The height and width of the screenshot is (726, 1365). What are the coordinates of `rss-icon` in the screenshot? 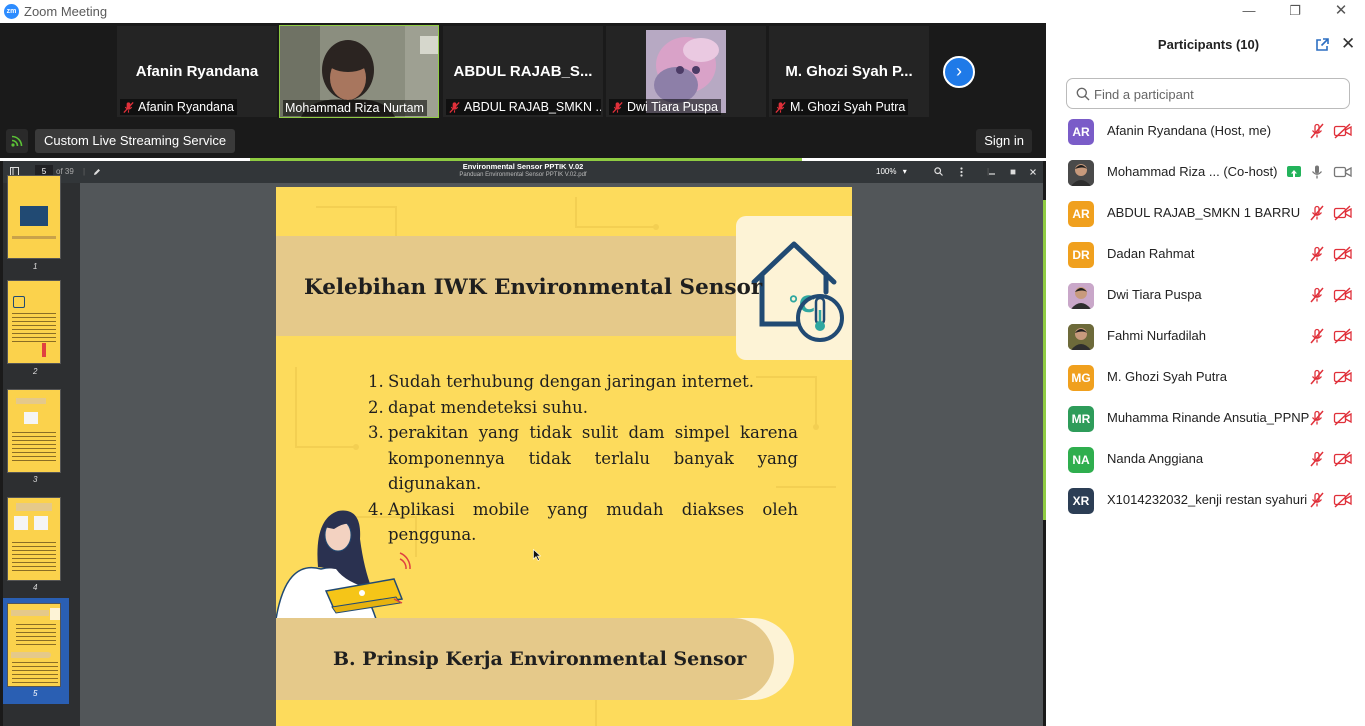 It's located at (17, 141).